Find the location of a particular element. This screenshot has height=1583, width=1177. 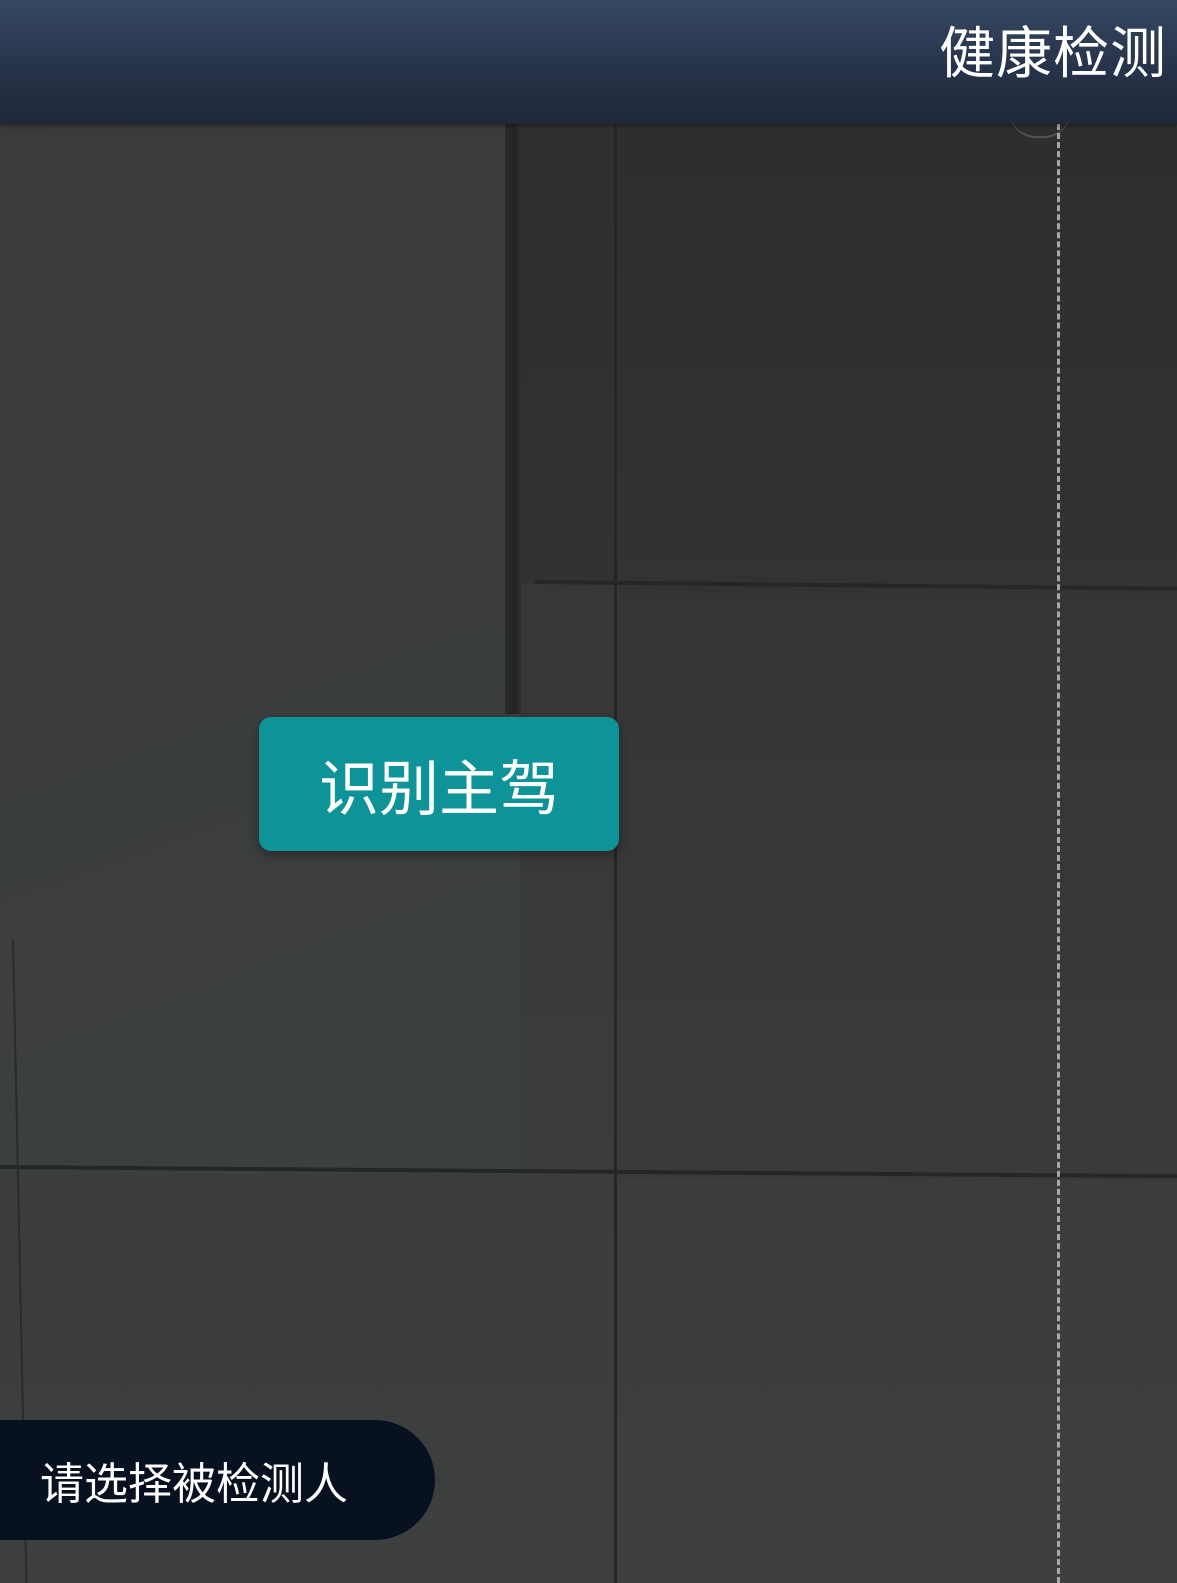

background-wall-panel is located at coordinates (897, 359).